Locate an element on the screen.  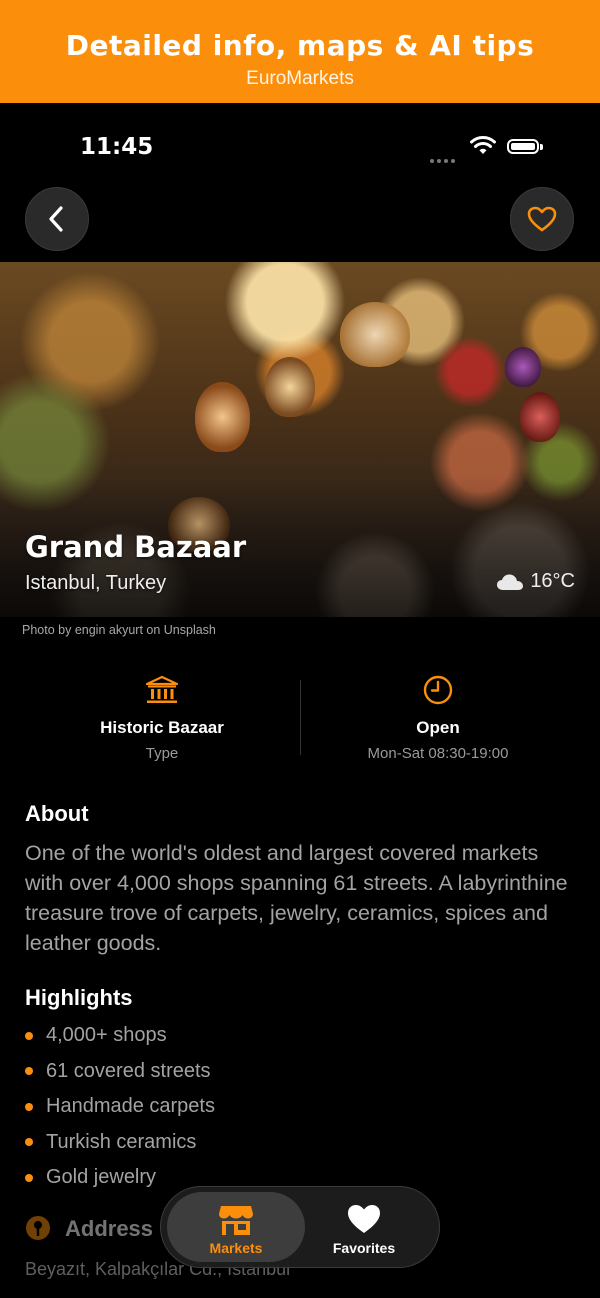
hours-info: Open Mon-Sat 08:30-19:00 is located at coordinates (438, 718).